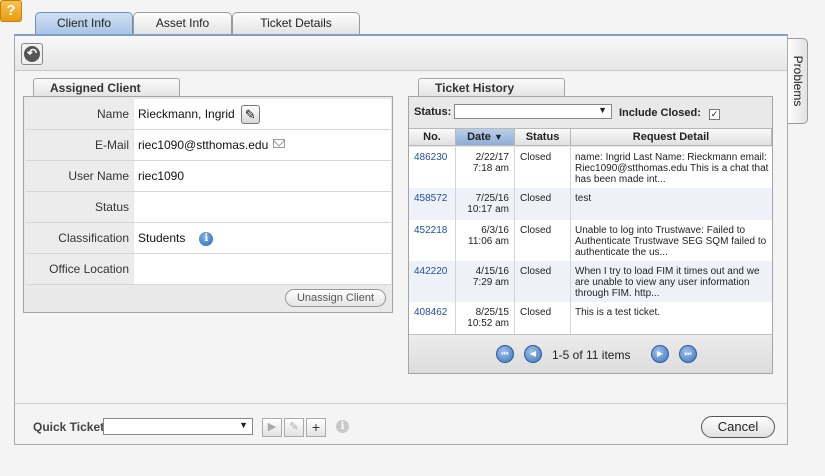 This screenshot has height=476, width=825. I want to click on tab-client-info: Client Info, so click(84, 23).